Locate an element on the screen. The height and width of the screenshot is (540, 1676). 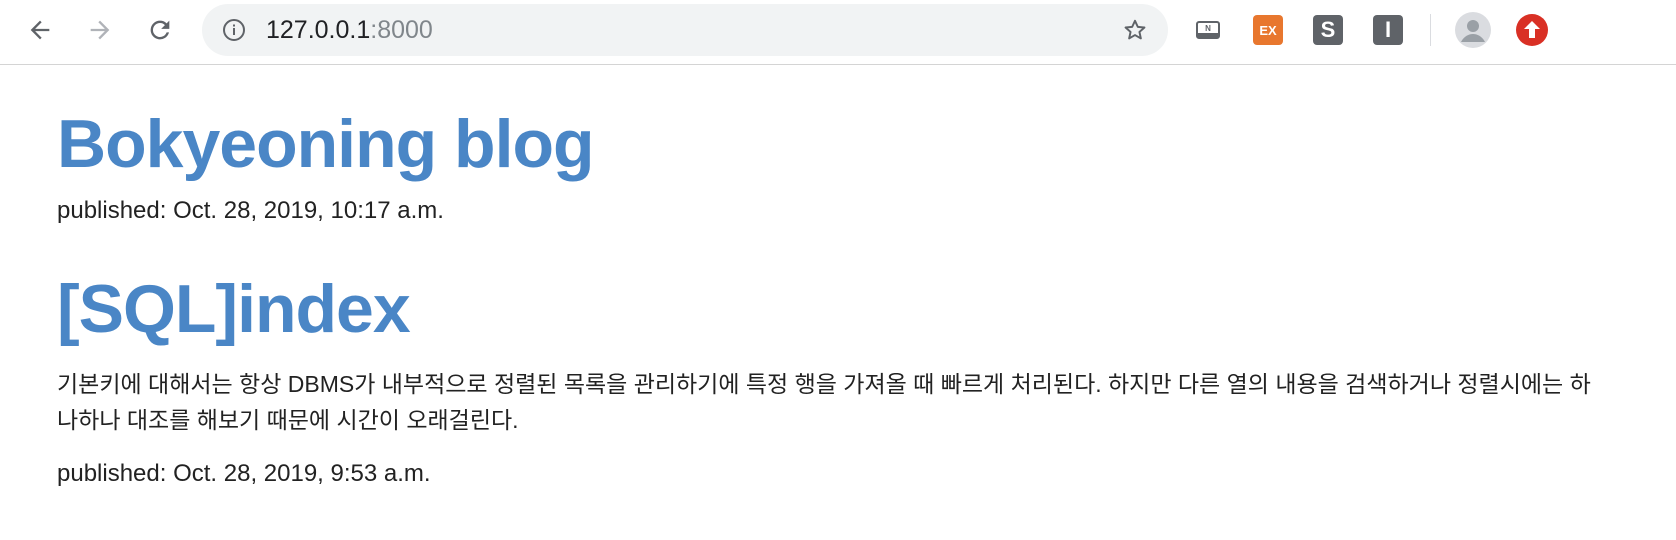
s-icon: S is located at coordinates (1328, 30).